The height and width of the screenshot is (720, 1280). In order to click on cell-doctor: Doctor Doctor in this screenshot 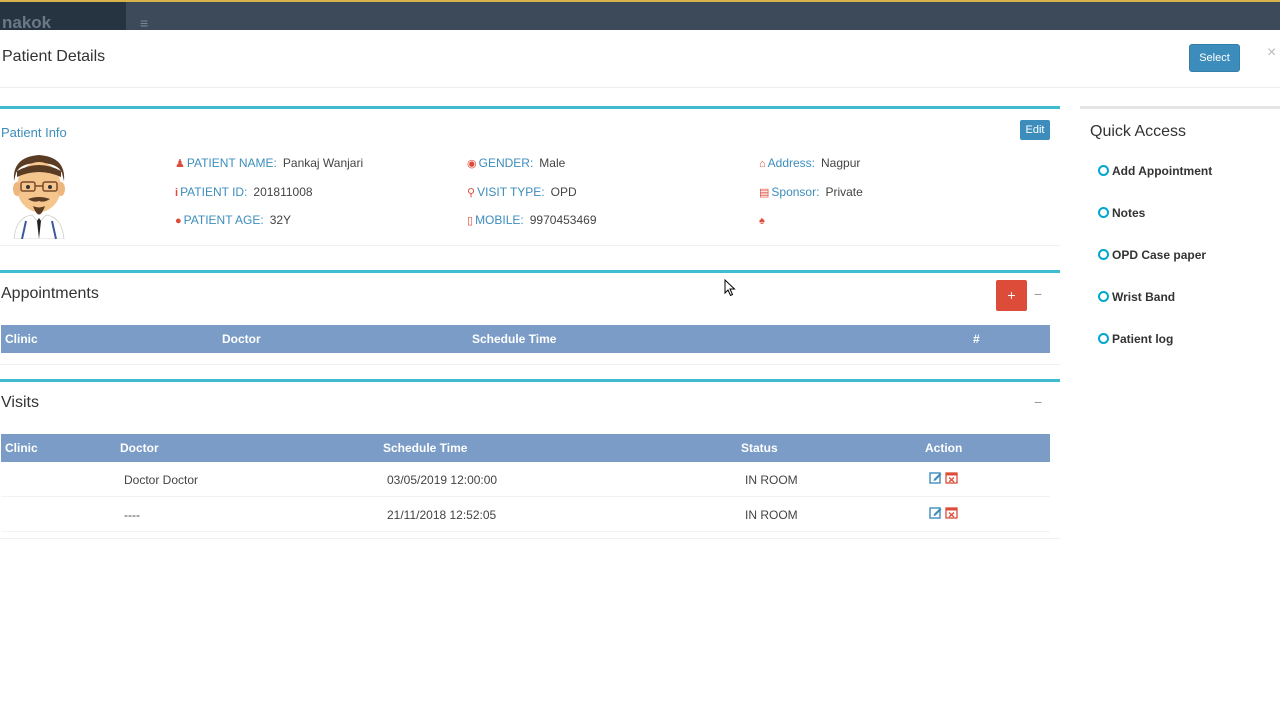, I will do `click(161, 480)`.